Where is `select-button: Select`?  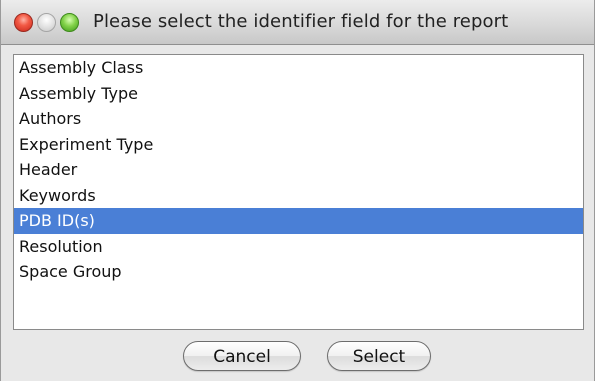
select-button: Select is located at coordinates (379, 356).